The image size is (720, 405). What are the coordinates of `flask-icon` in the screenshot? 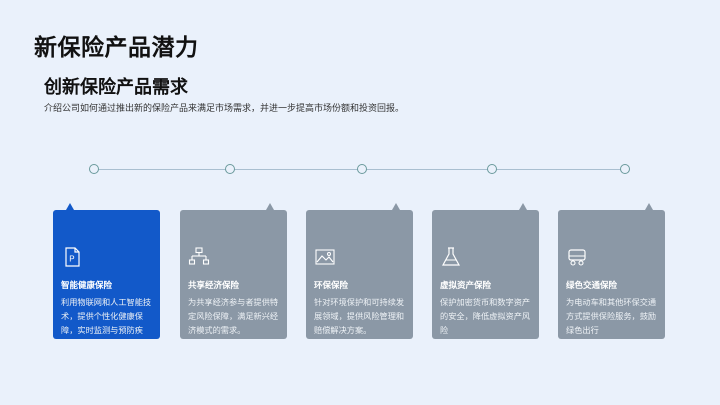 It's located at (451, 256).